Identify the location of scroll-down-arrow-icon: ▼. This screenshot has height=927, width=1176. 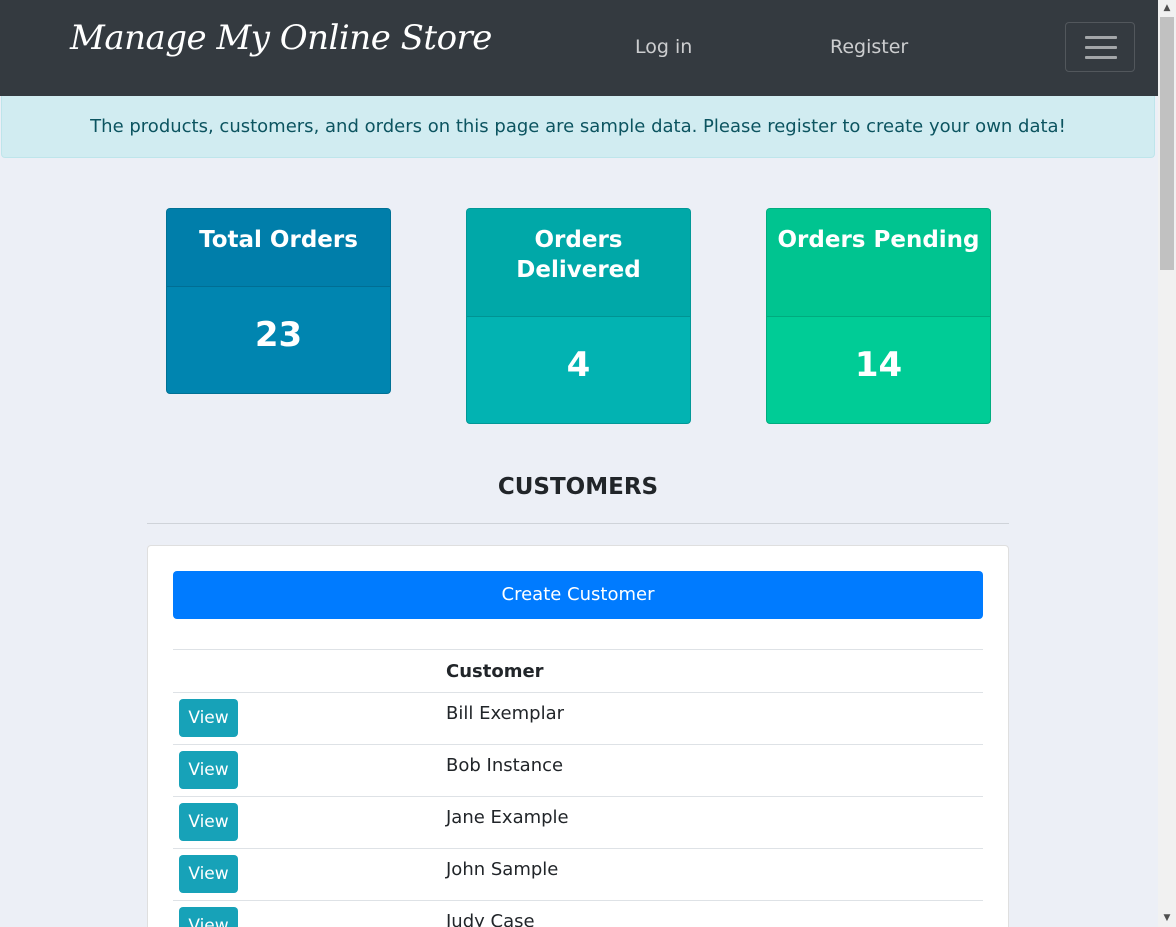
(1167, 918).